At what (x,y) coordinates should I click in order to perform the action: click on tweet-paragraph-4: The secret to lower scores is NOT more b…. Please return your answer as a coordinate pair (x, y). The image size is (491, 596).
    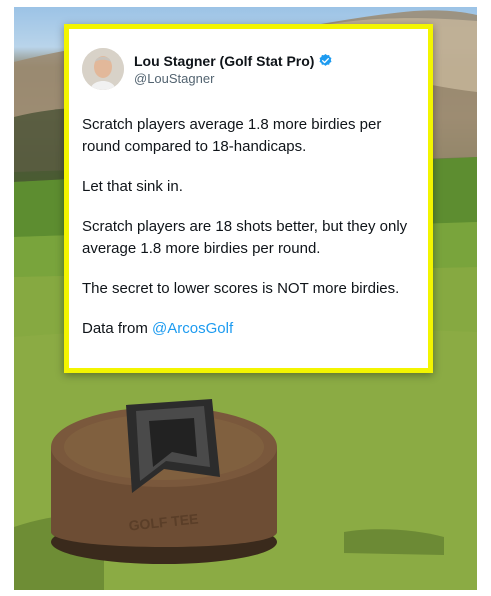
    Looking at the image, I should click on (241, 288).